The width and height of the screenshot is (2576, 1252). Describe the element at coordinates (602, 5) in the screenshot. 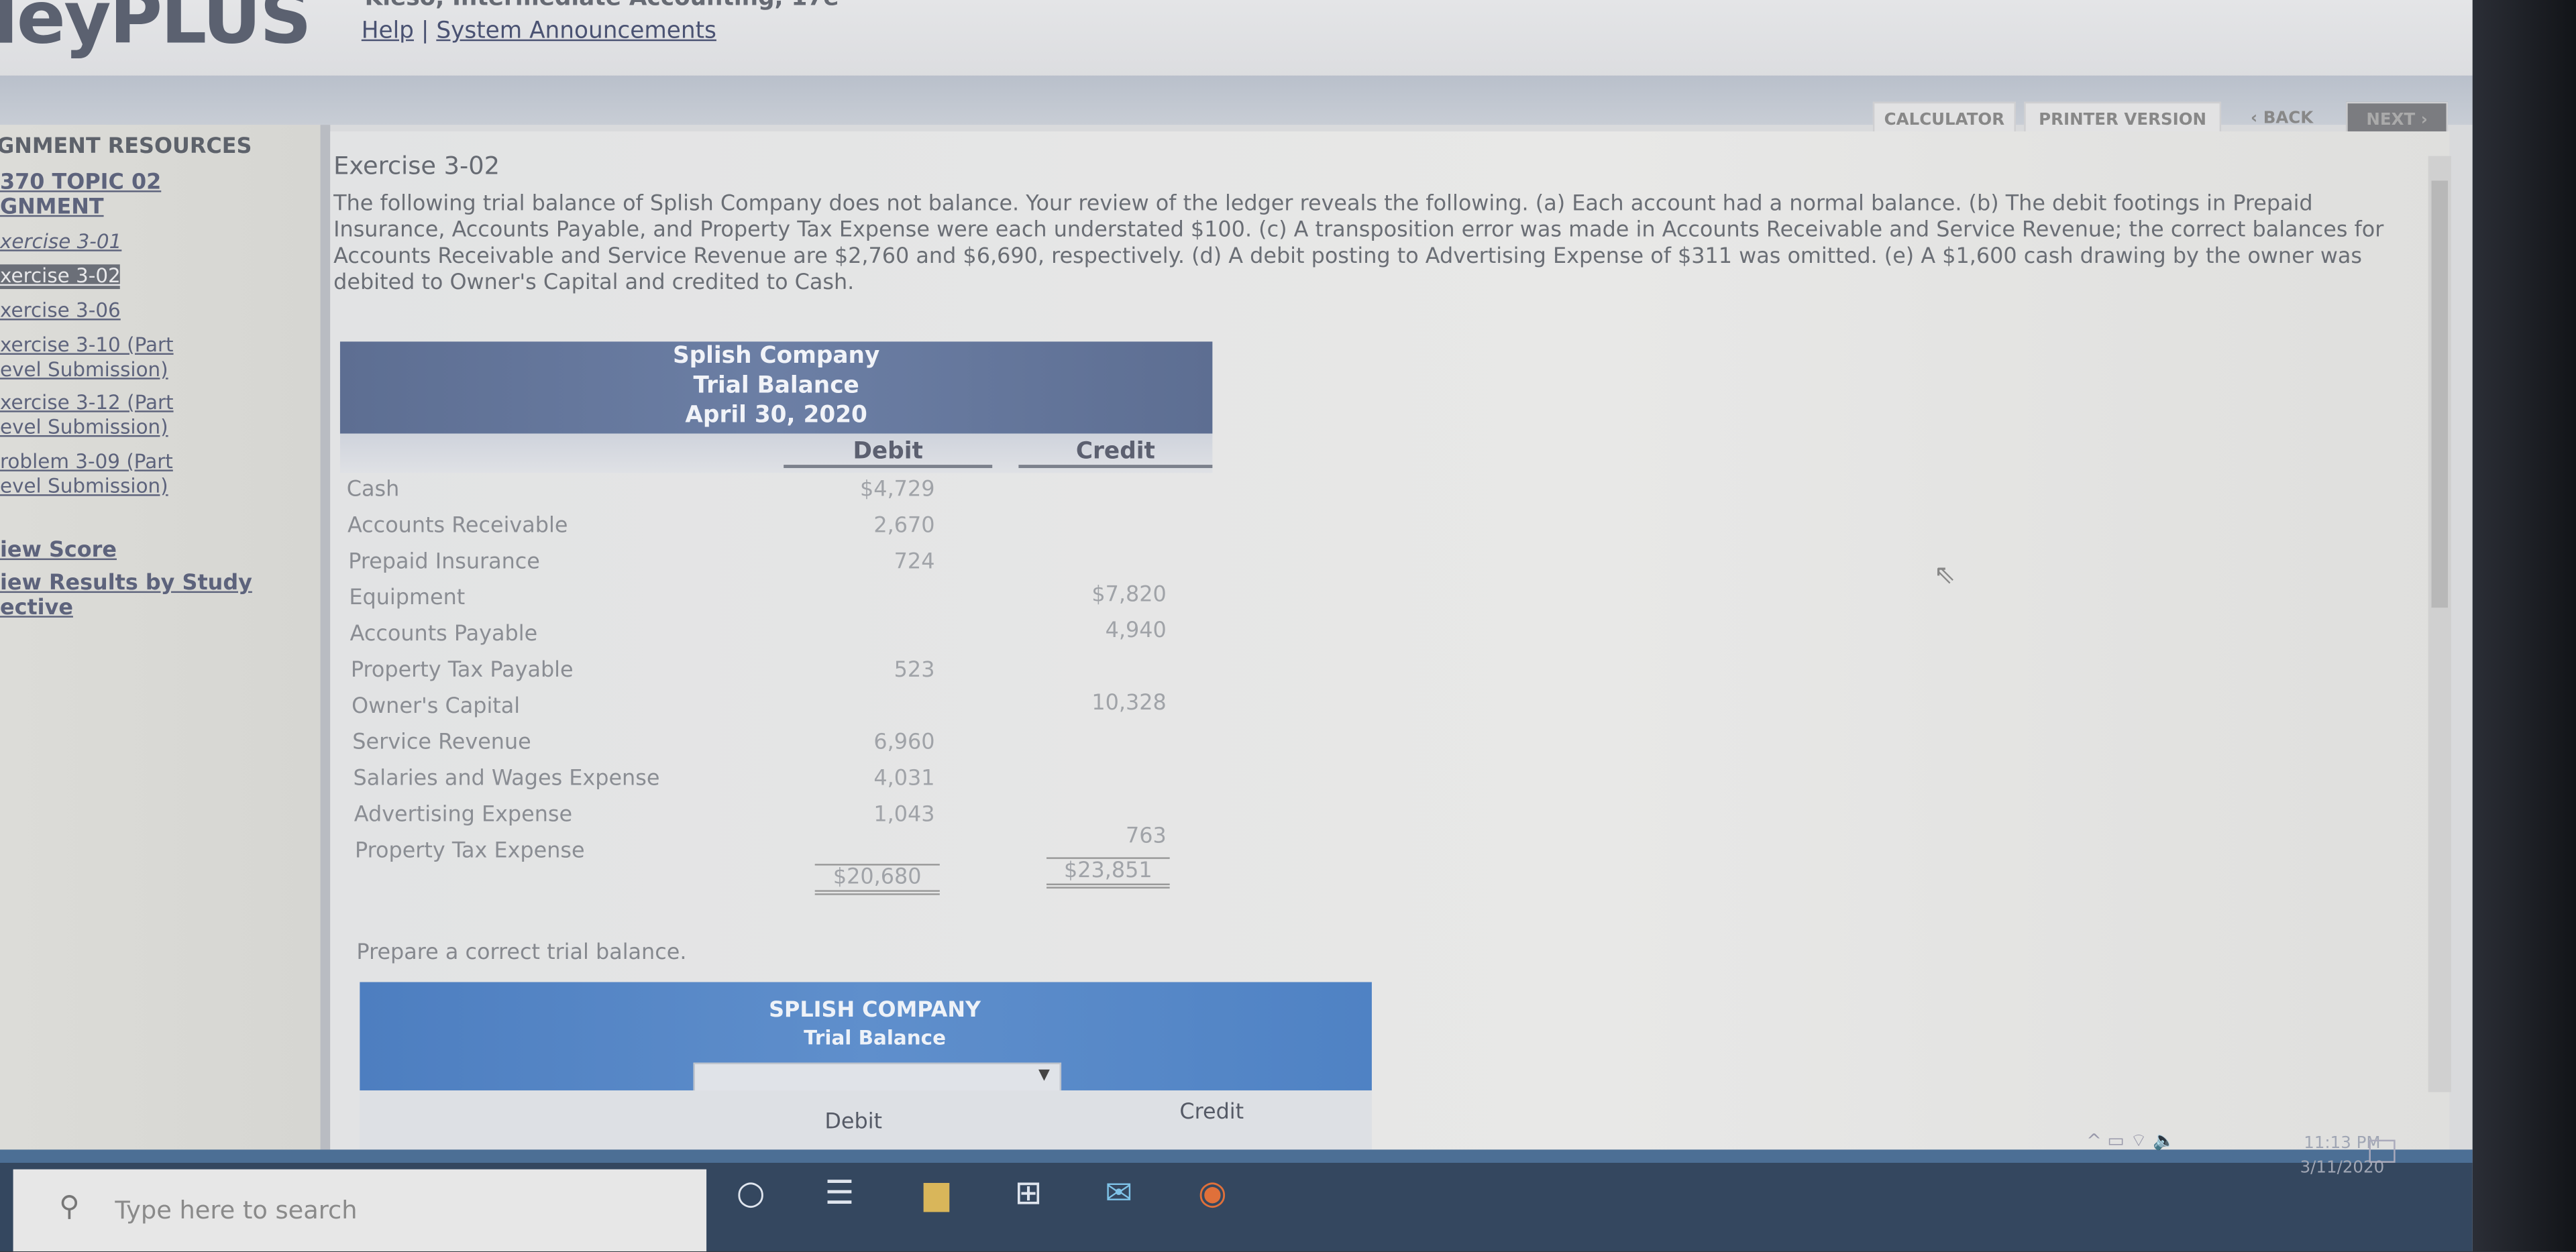

I see `course-title: Kieso, Intermediate Accounting, 17e` at that location.